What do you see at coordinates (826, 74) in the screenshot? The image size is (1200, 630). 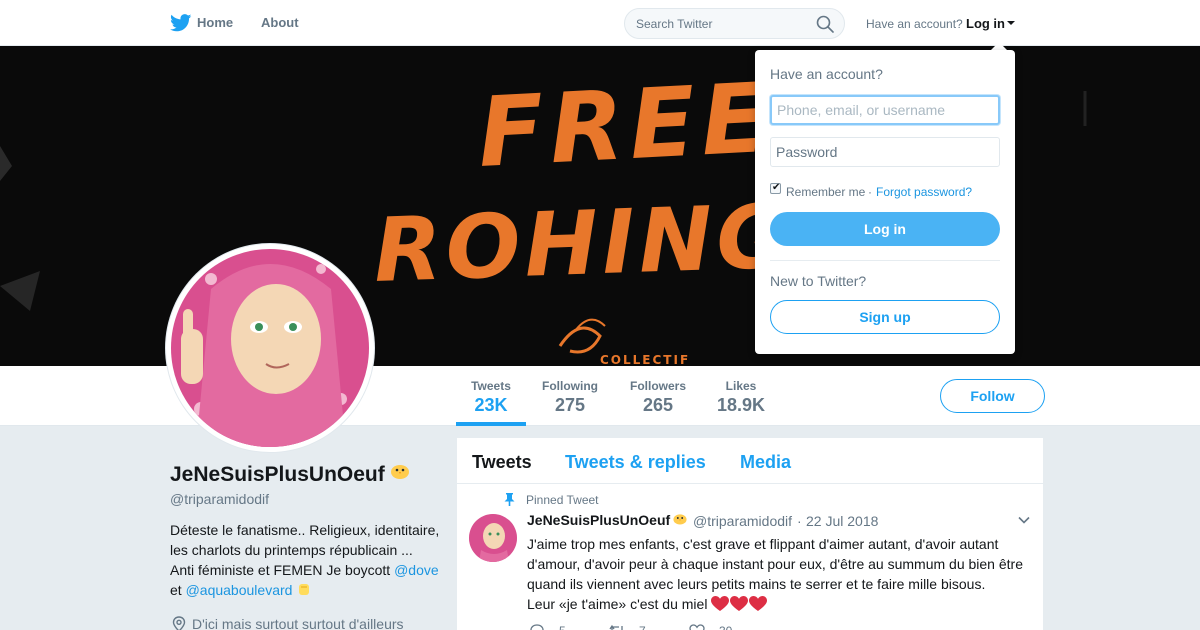 I see `login-dropdown-title: Have an account?` at bounding box center [826, 74].